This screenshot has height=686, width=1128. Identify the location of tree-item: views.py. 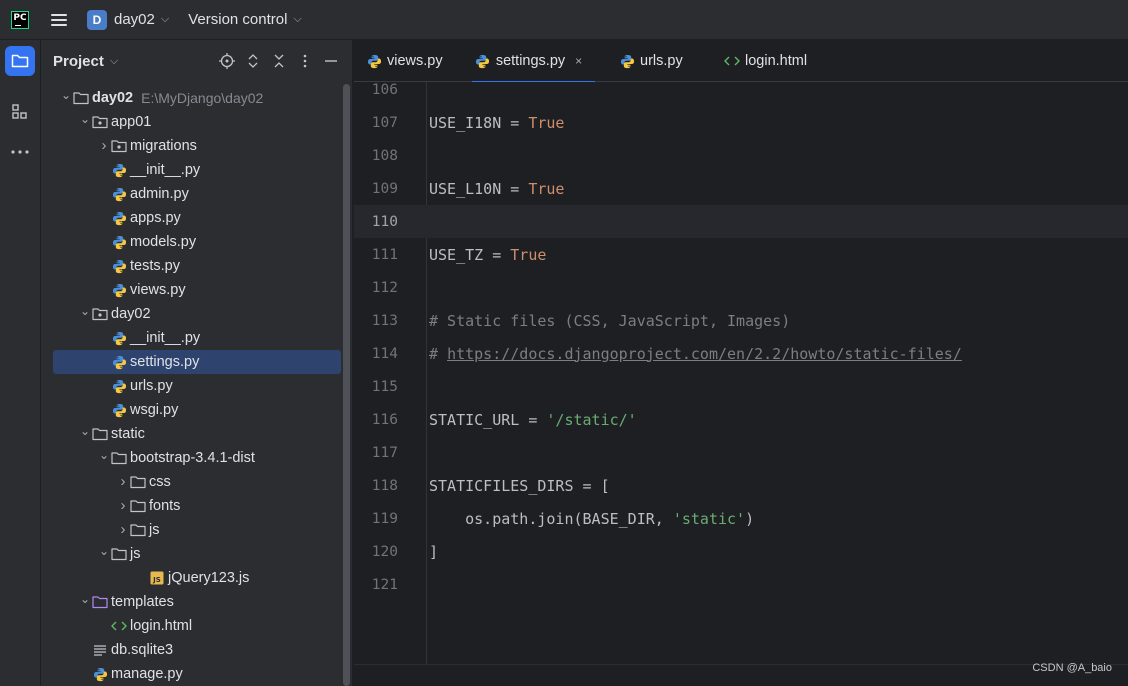
(197, 290).